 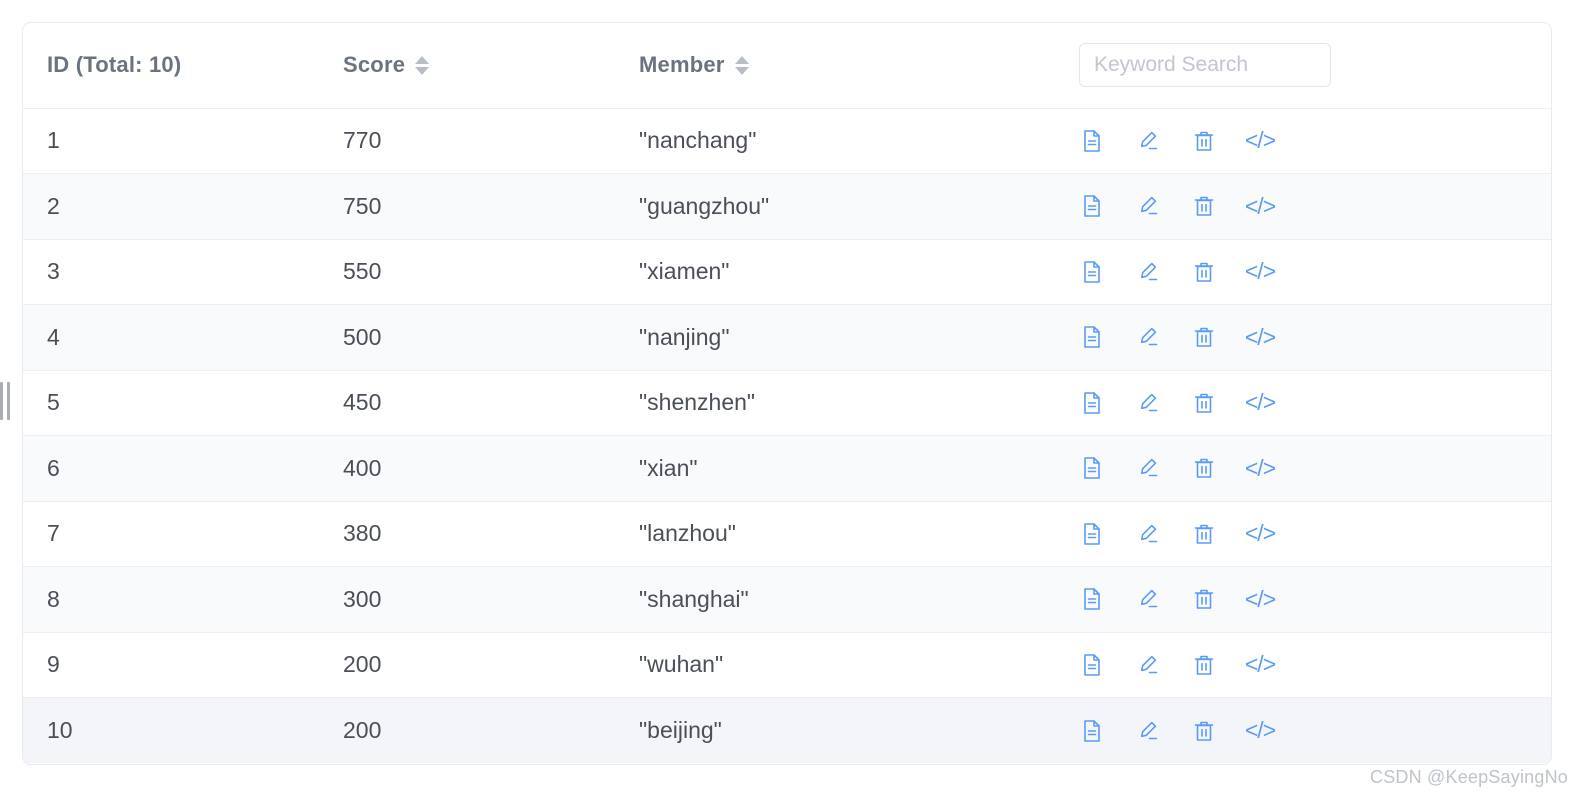 What do you see at coordinates (835, 665) in the screenshot?
I see `cell-member: "wuhan"` at bounding box center [835, 665].